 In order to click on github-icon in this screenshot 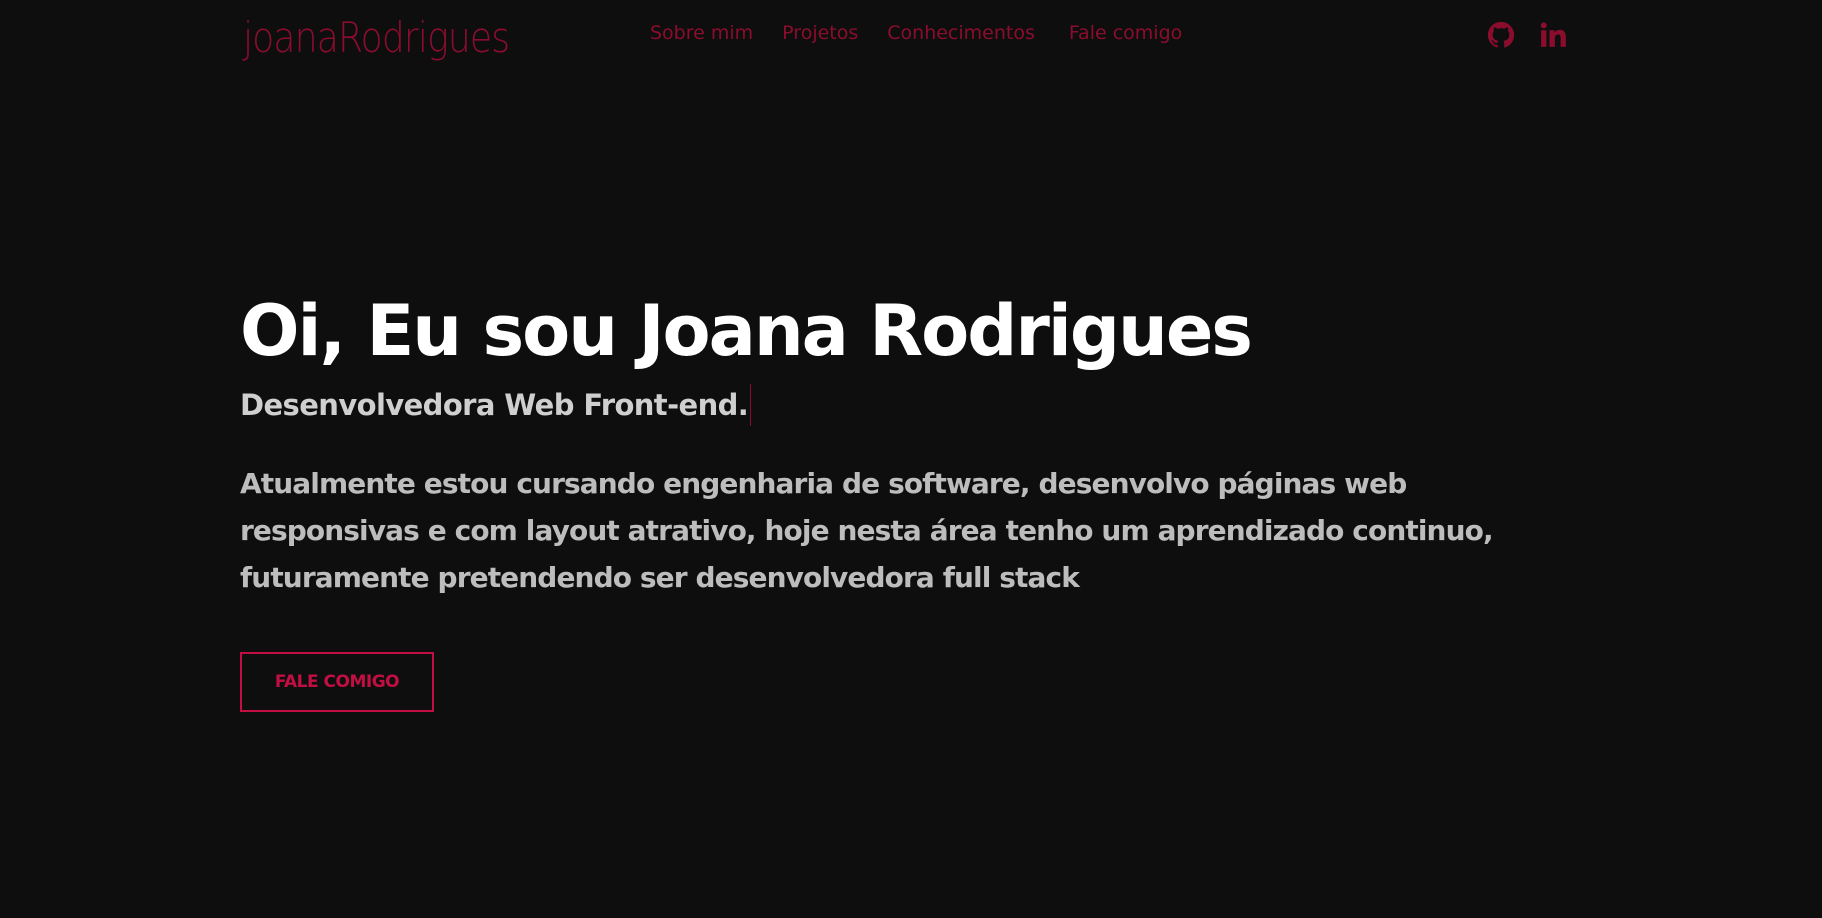, I will do `click(1501, 34)`.